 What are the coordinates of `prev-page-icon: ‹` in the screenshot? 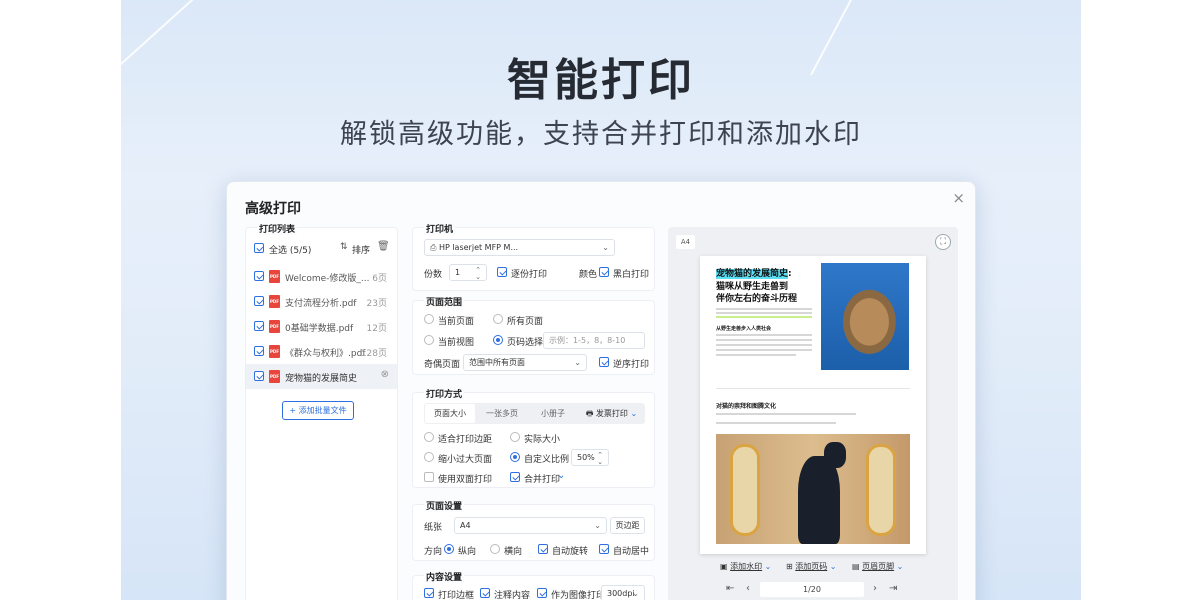 It's located at (748, 588).